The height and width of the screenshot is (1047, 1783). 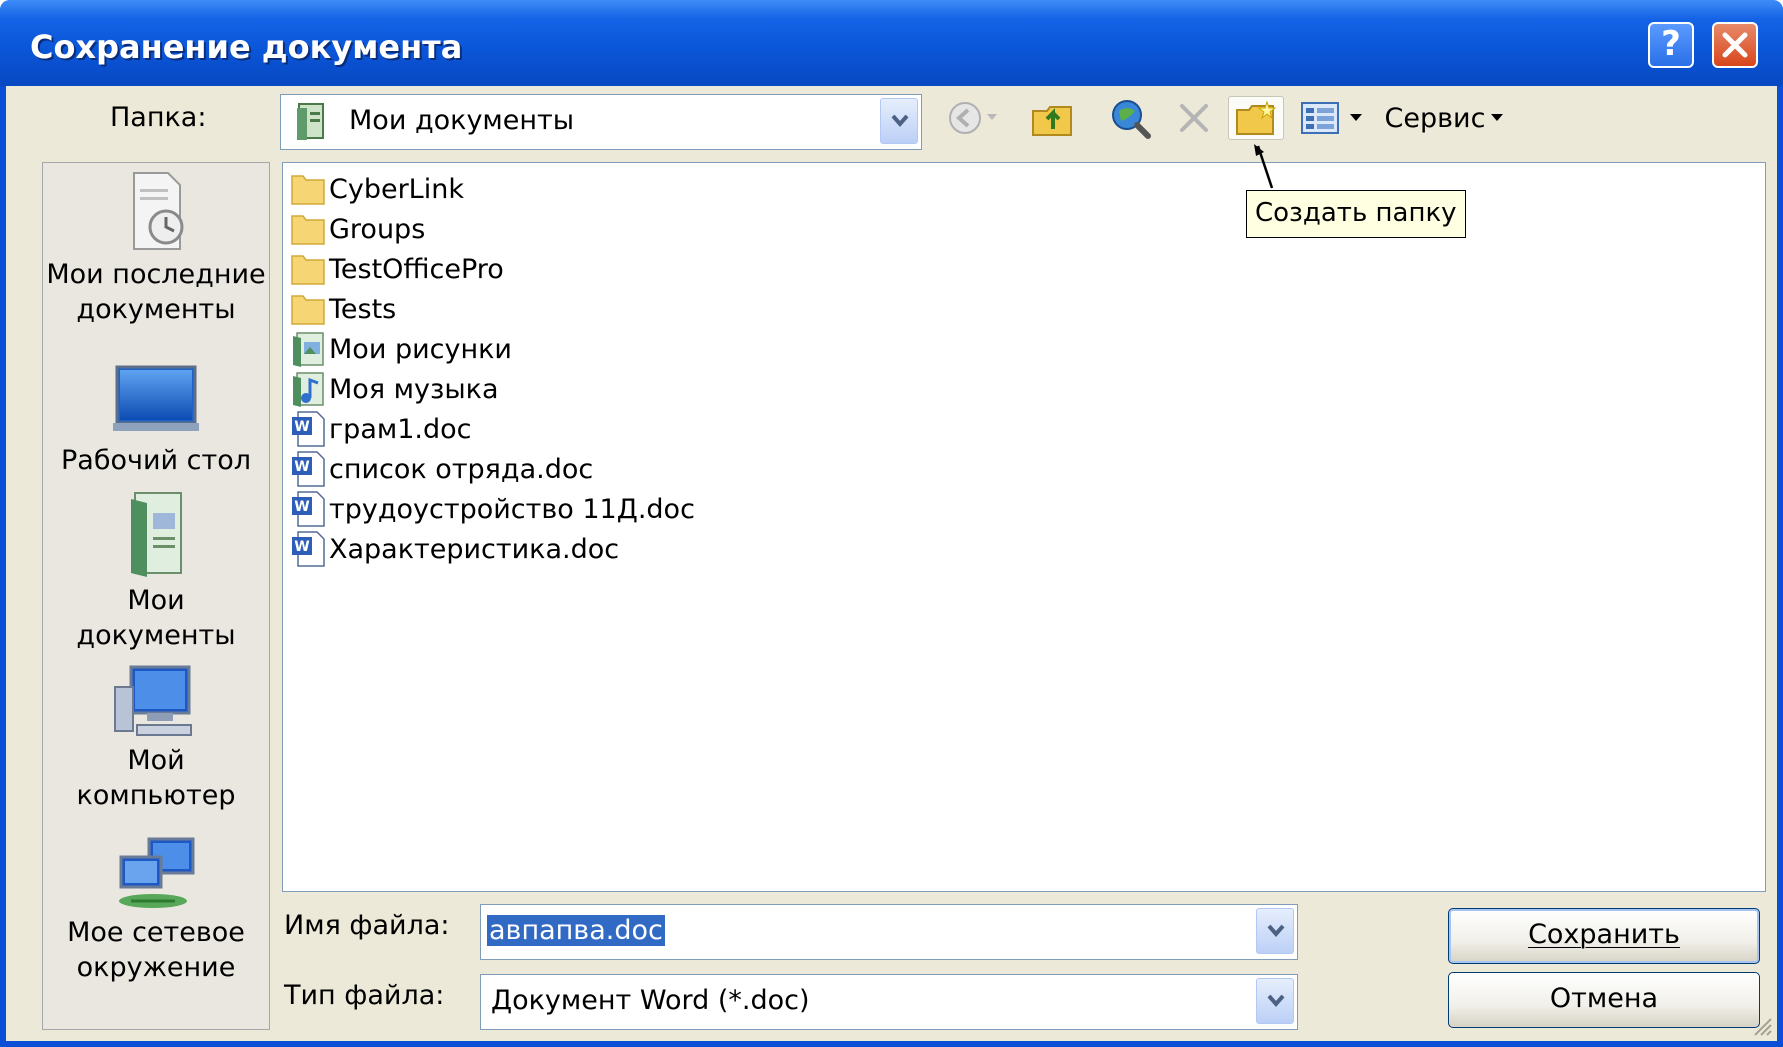 I want to click on folder-combobox: Мои документы, so click(x=601, y=122).